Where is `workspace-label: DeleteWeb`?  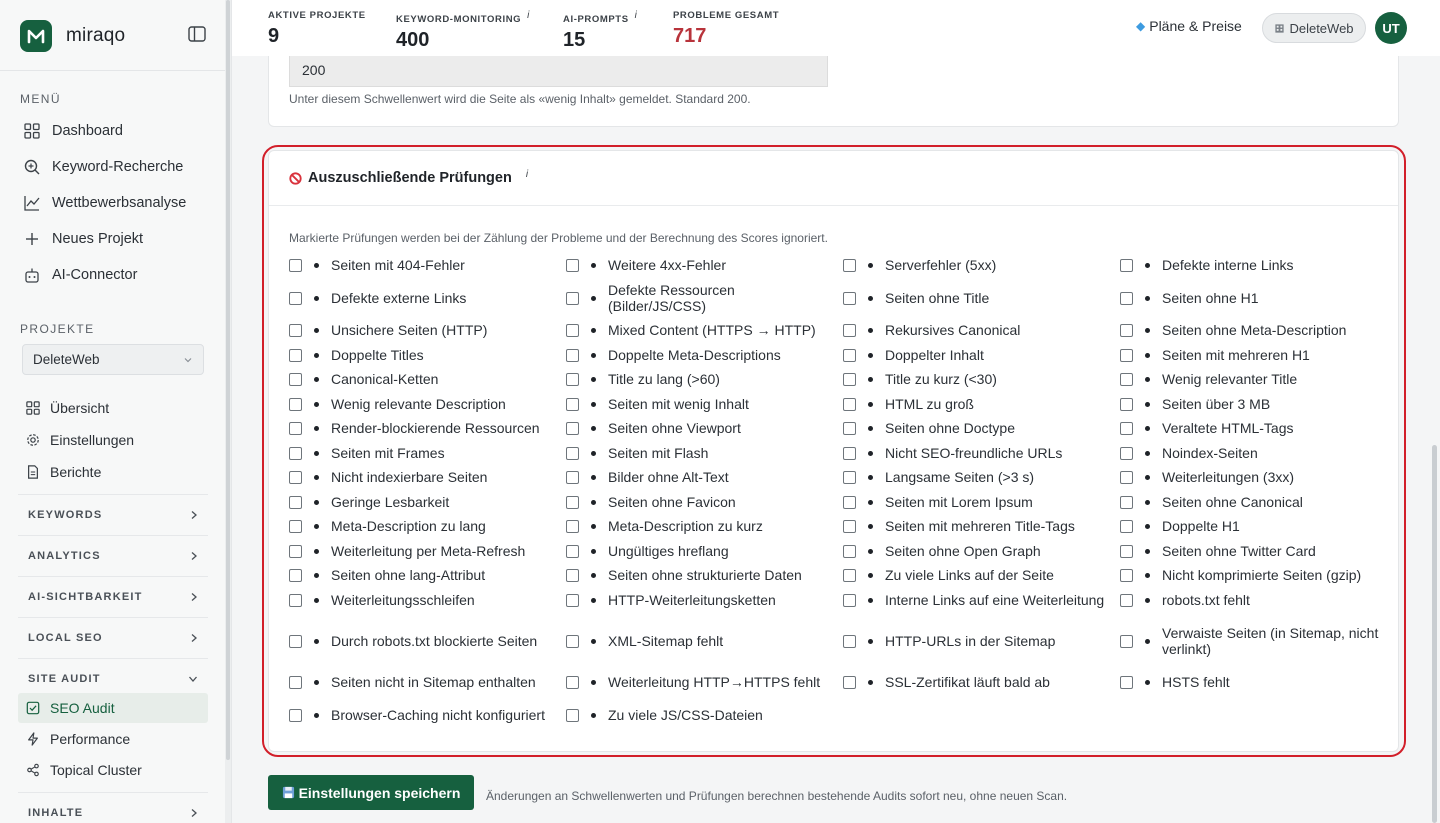
workspace-label: DeleteWeb is located at coordinates (1321, 28).